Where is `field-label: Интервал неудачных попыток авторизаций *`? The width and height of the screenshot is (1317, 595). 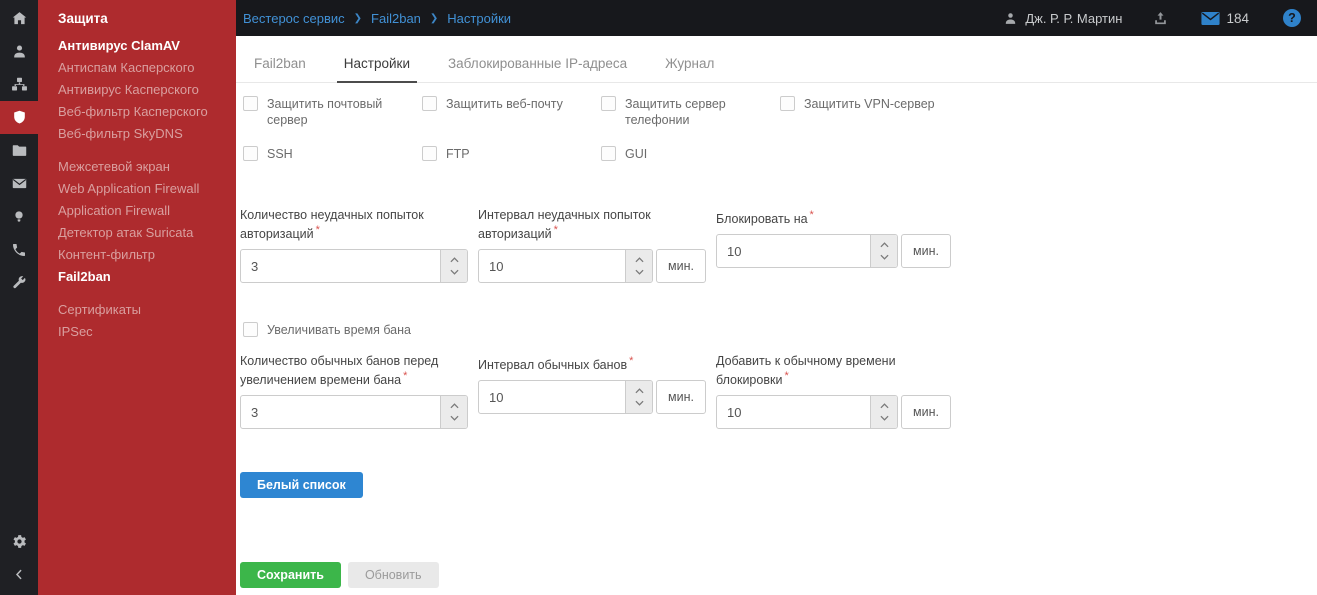 field-label: Интервал неудачных попыток авторизаций * is located at coordinates (564, 225).